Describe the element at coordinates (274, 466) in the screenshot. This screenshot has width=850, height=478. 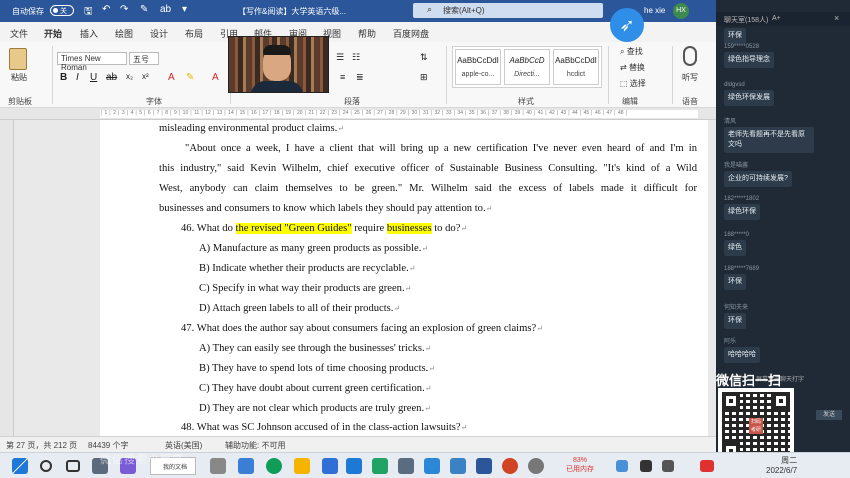
I see `edge-browser-icon` at that location.